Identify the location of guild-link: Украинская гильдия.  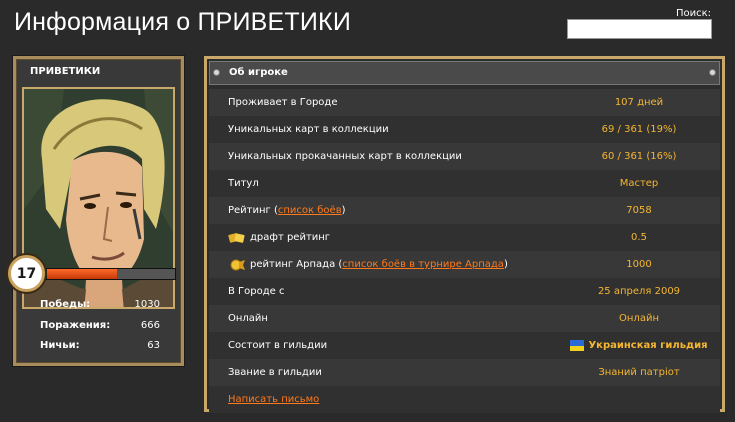
(622, 345).